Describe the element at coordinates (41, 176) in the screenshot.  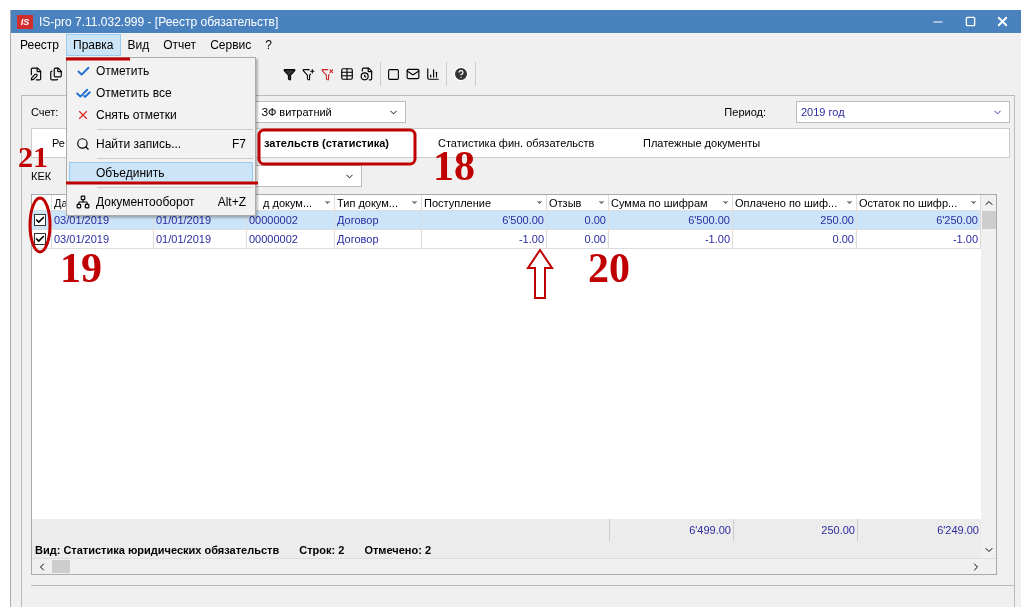
I see `kekv-label: КЕК` at that location.